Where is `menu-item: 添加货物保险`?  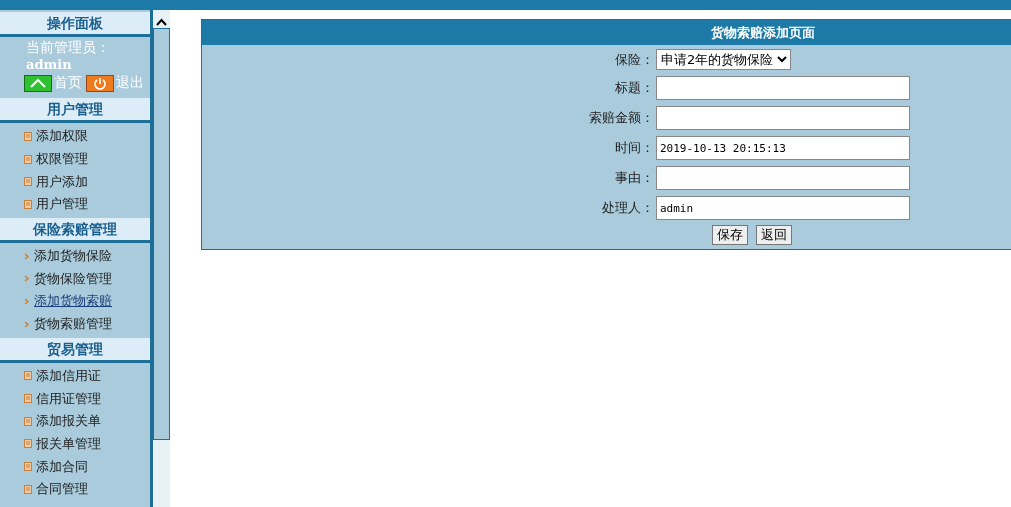
menu-item: 添加货物保险 is located at coordinates (73, 256).